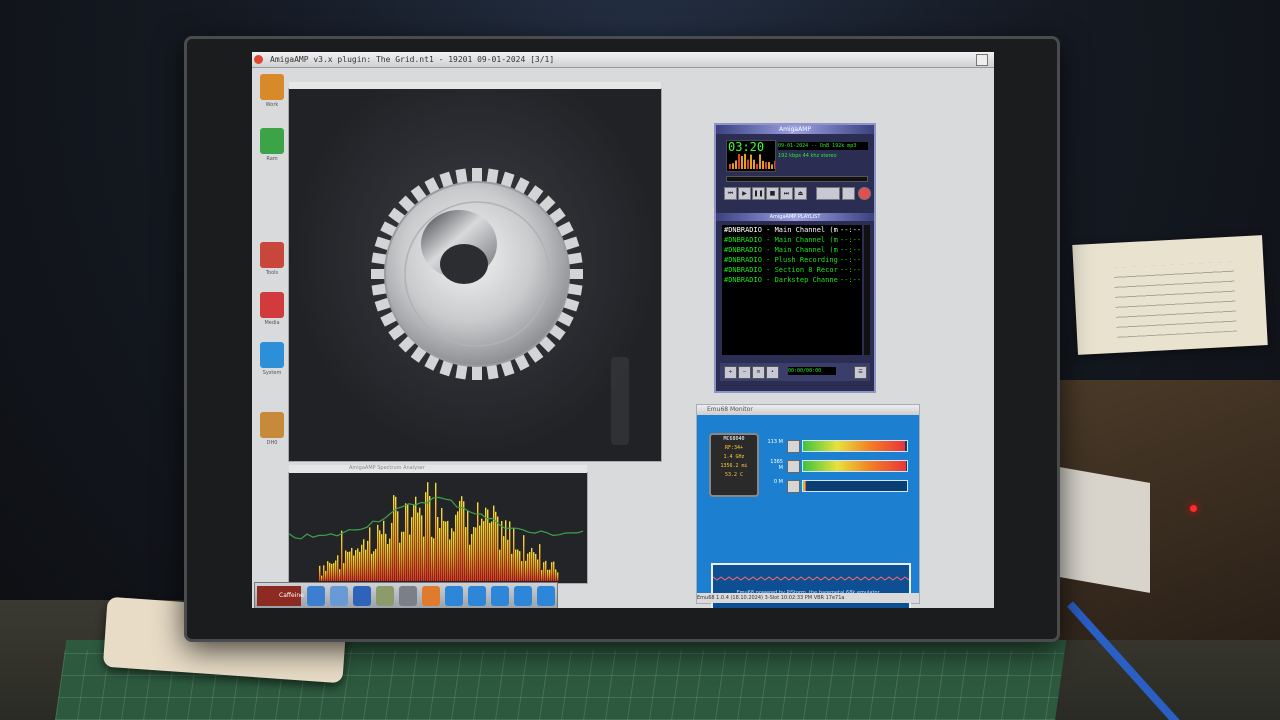  Describe the element at coordinates (781, 270) in the screenshot. I see `playlist-item-title: #DNBRADIO - Section 8 Recor` at that location.